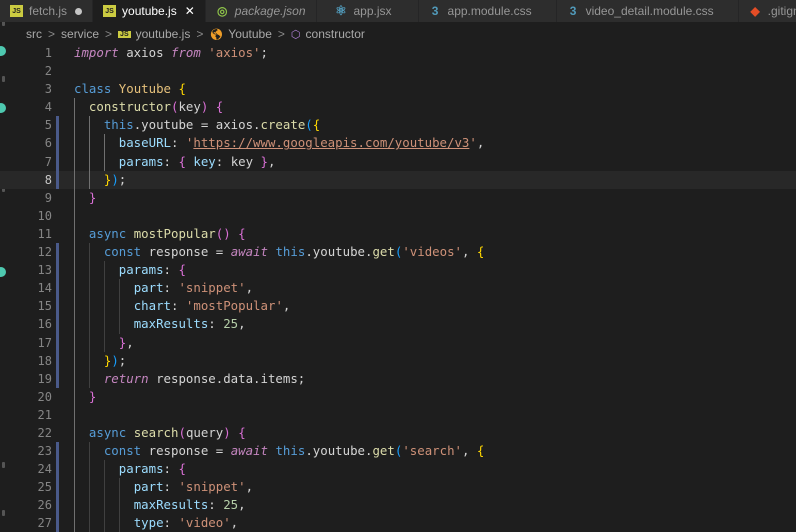  What do you see at coordinates (216, 34) in the screenshot?
I see `class-symbol-icon: 🌎︎` at bounding box center [216, 34].